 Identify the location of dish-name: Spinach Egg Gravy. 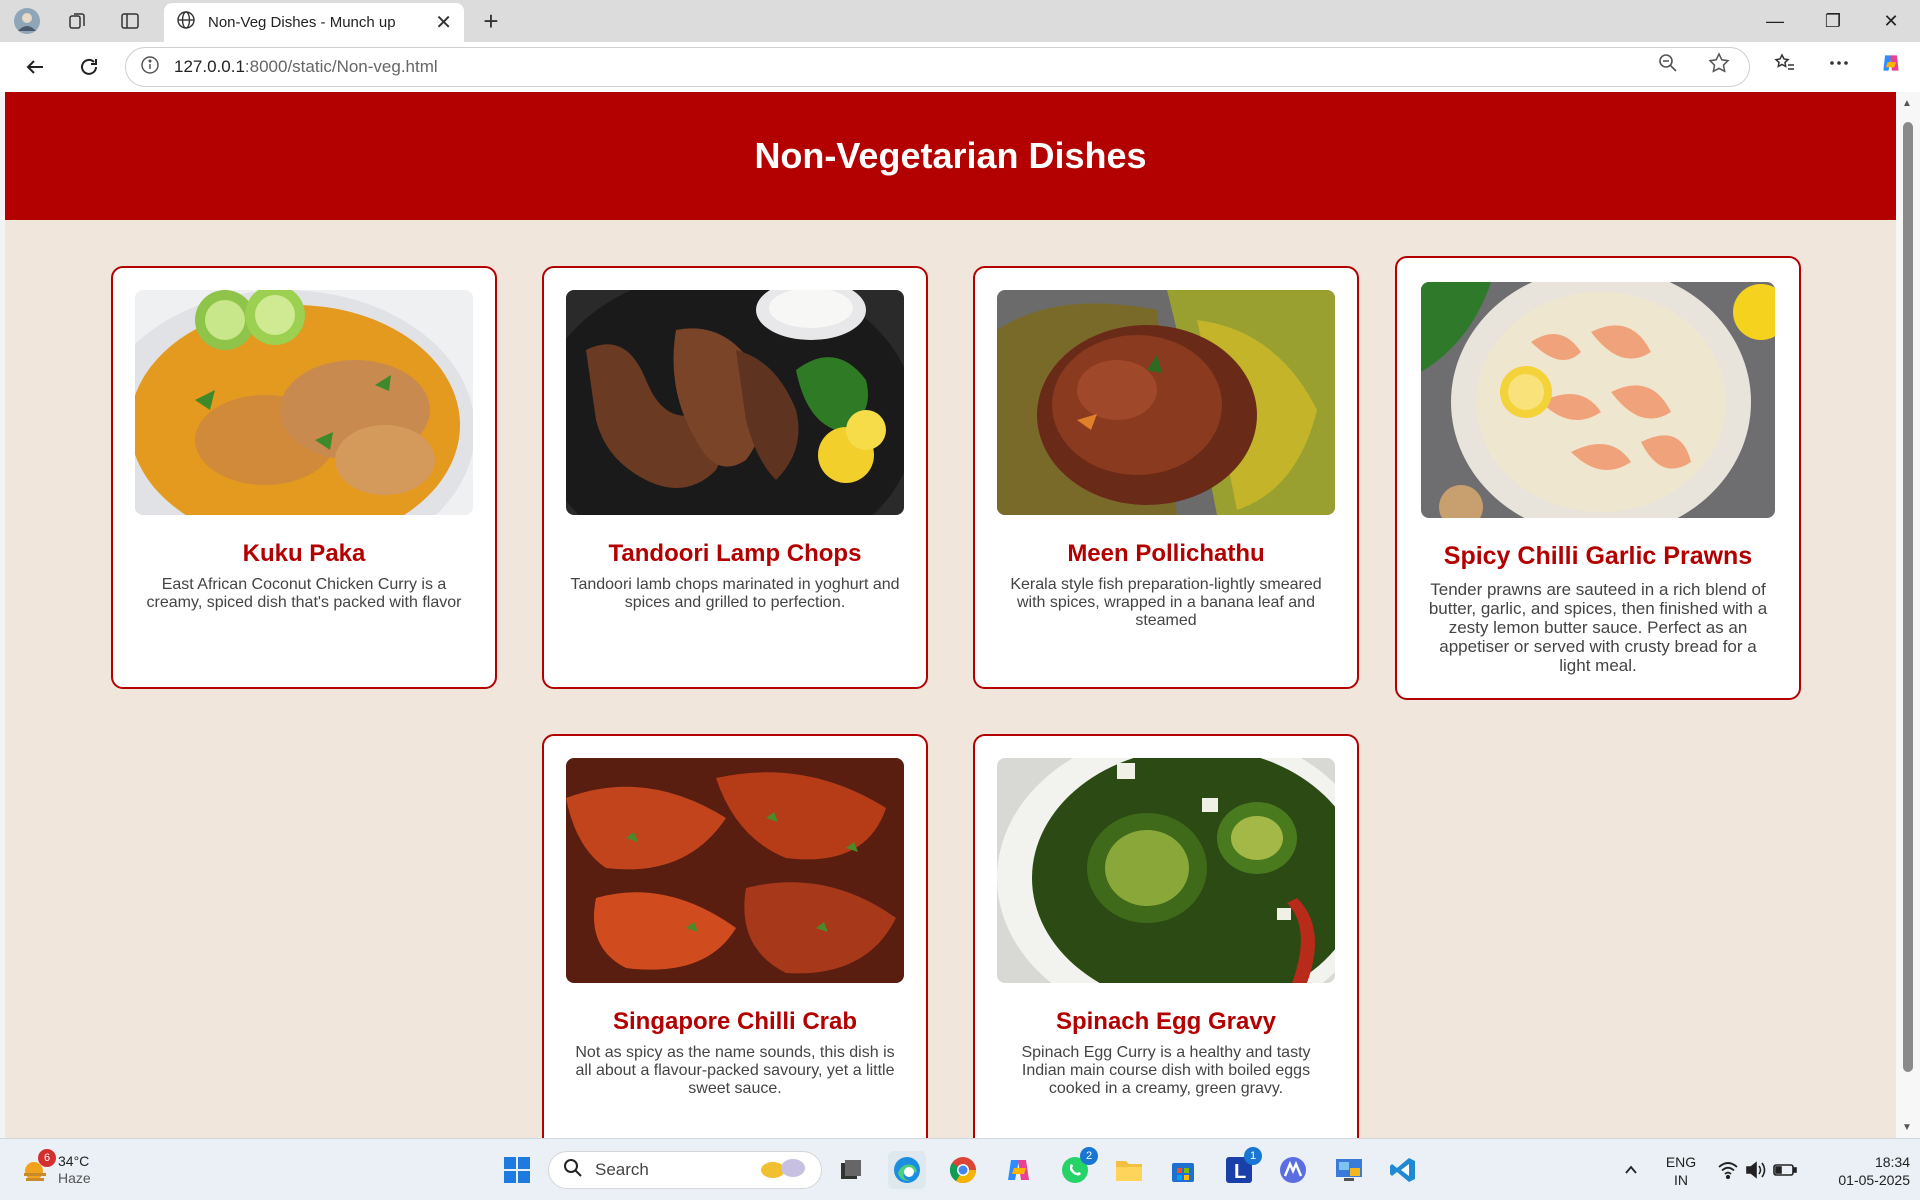
(1166, 1021).